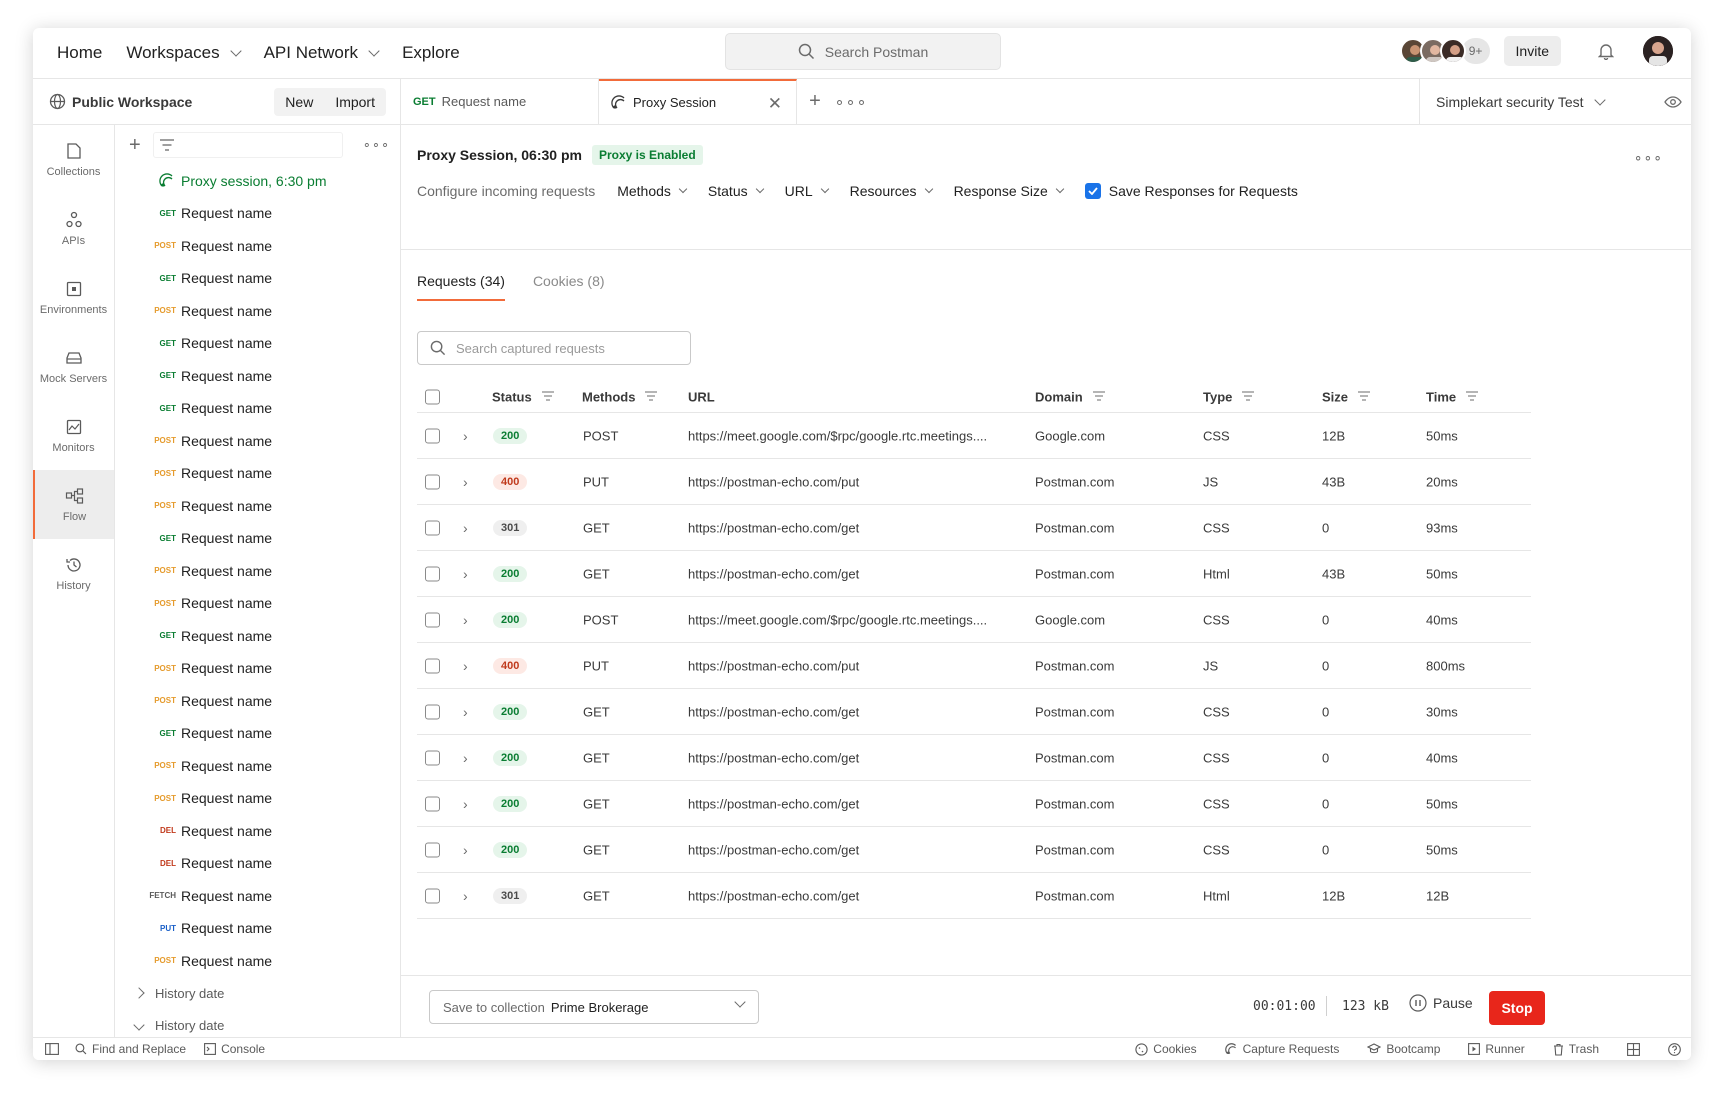 This screenshot has width=1724, height=1108. Describe the element at coordinates (775, 104) in the screenshot. I see `close-icon: ✕` at that location.